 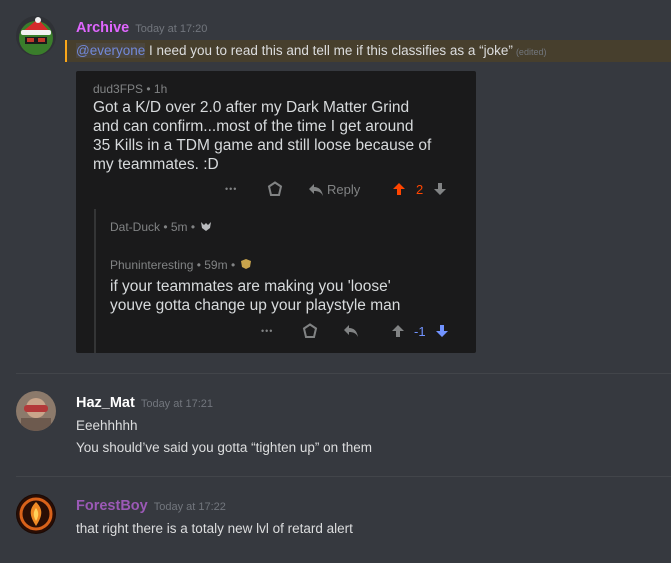 I want to click on message-text: Eeehhhhh, so click(x=107, y=425).